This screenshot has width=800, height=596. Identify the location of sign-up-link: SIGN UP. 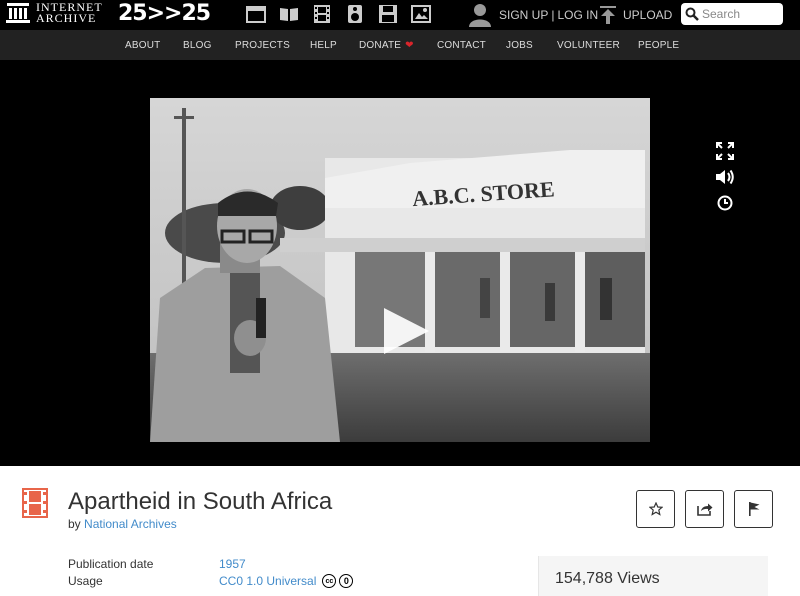
(523, 15).